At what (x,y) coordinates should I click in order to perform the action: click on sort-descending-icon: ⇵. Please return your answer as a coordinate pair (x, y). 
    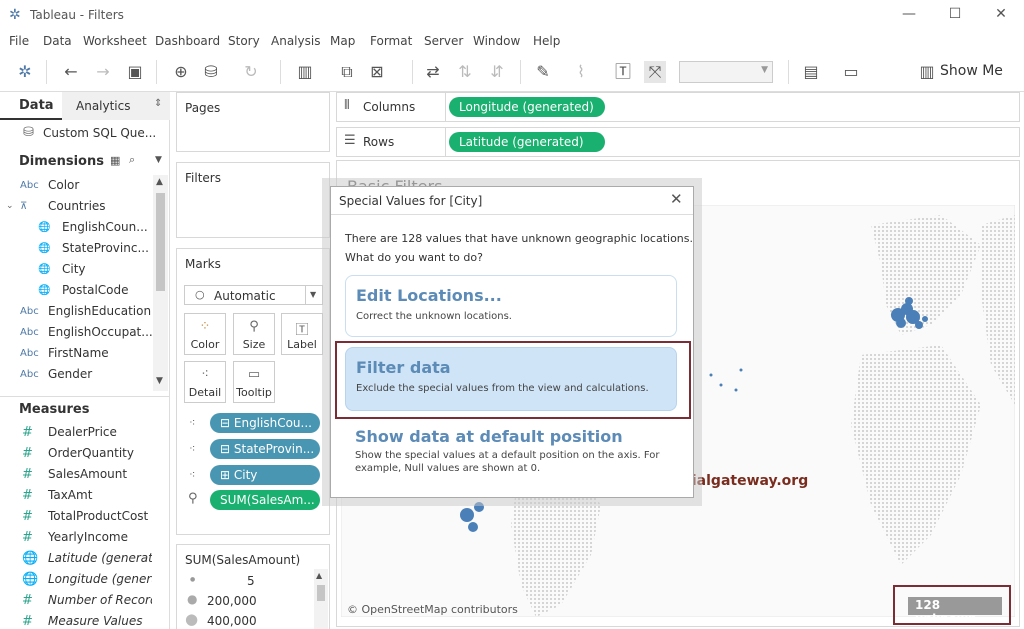
    Looking at the image, I should click on (497, 72).